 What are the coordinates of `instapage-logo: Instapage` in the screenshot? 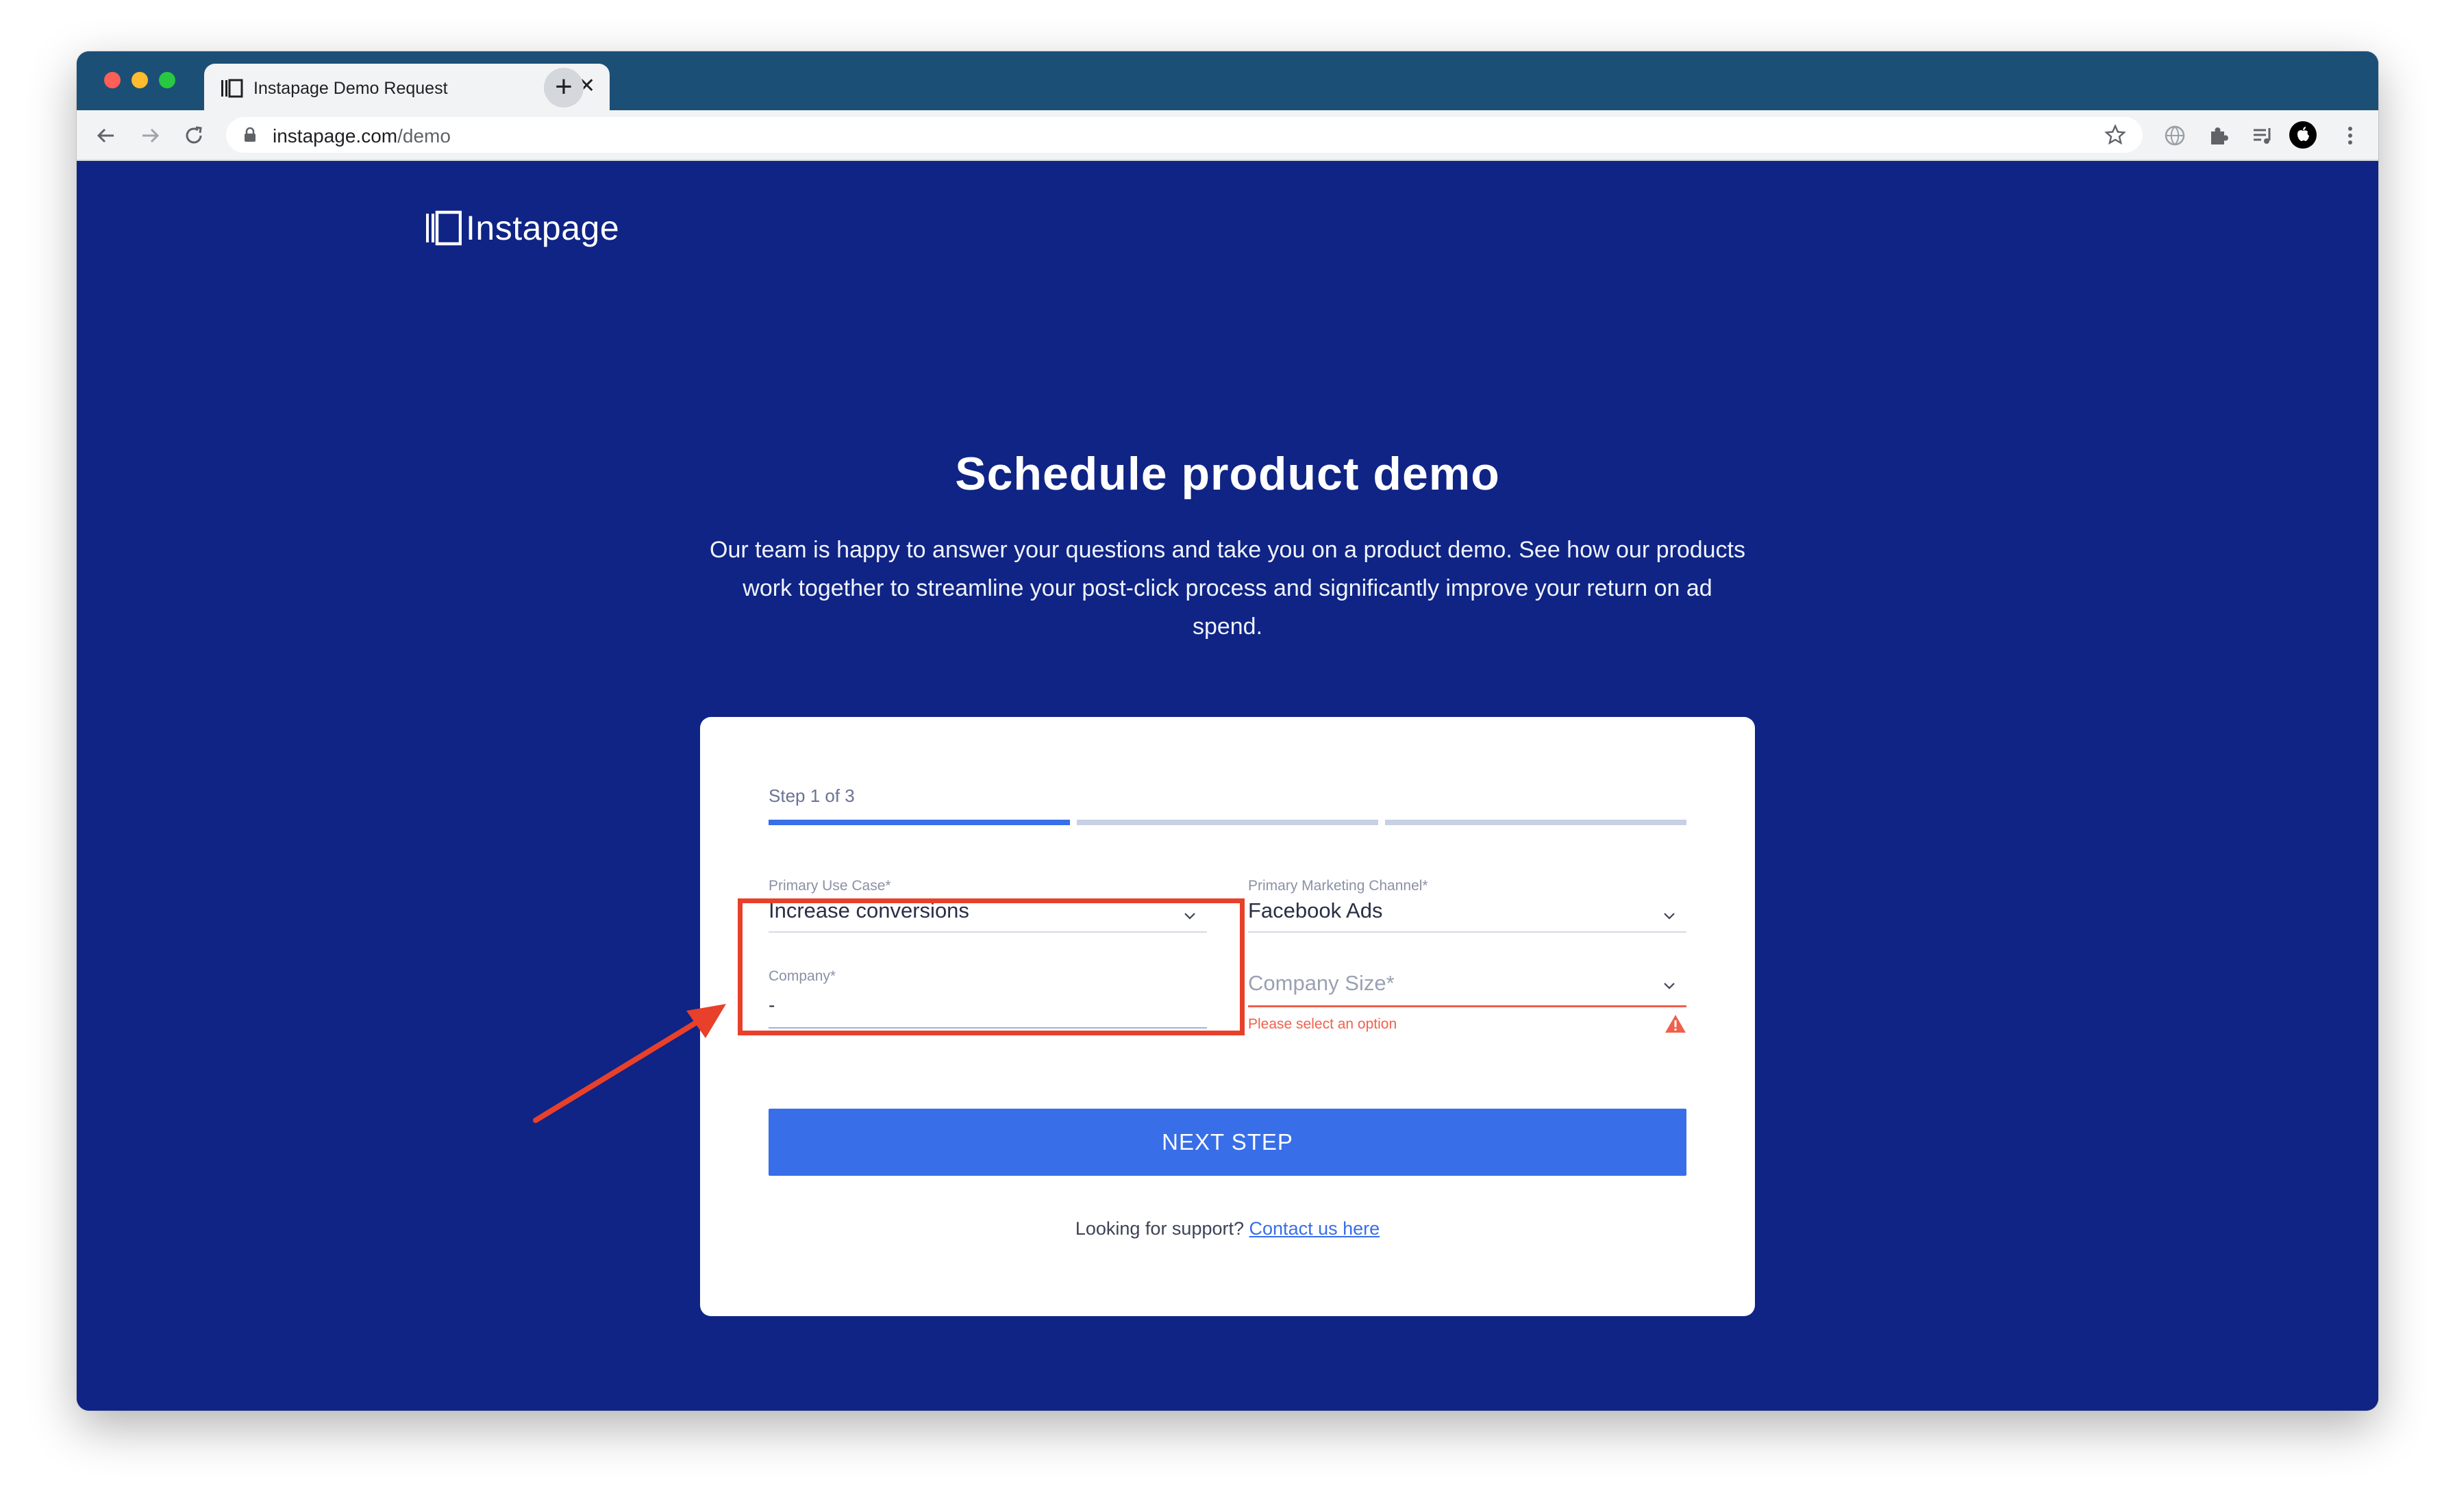 It's located at (522, 228).